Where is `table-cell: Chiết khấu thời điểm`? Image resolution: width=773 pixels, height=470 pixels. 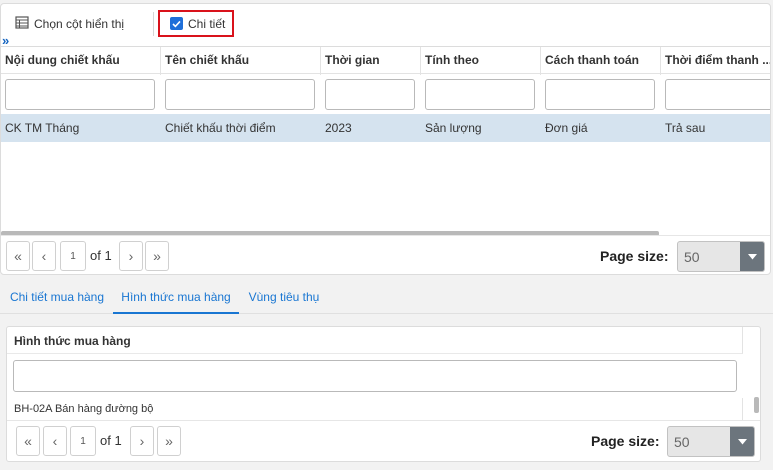 table-cell: Chiết khấu thời điểm is located at coordinates (220, 128).